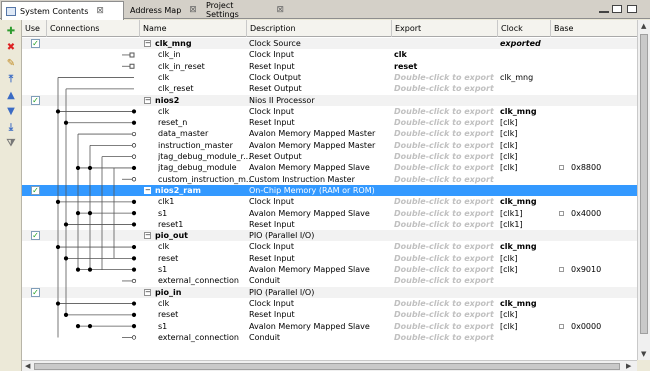 This screenshot has height=371, width=650. I want to click on col-base: Base, so click(594, 28).